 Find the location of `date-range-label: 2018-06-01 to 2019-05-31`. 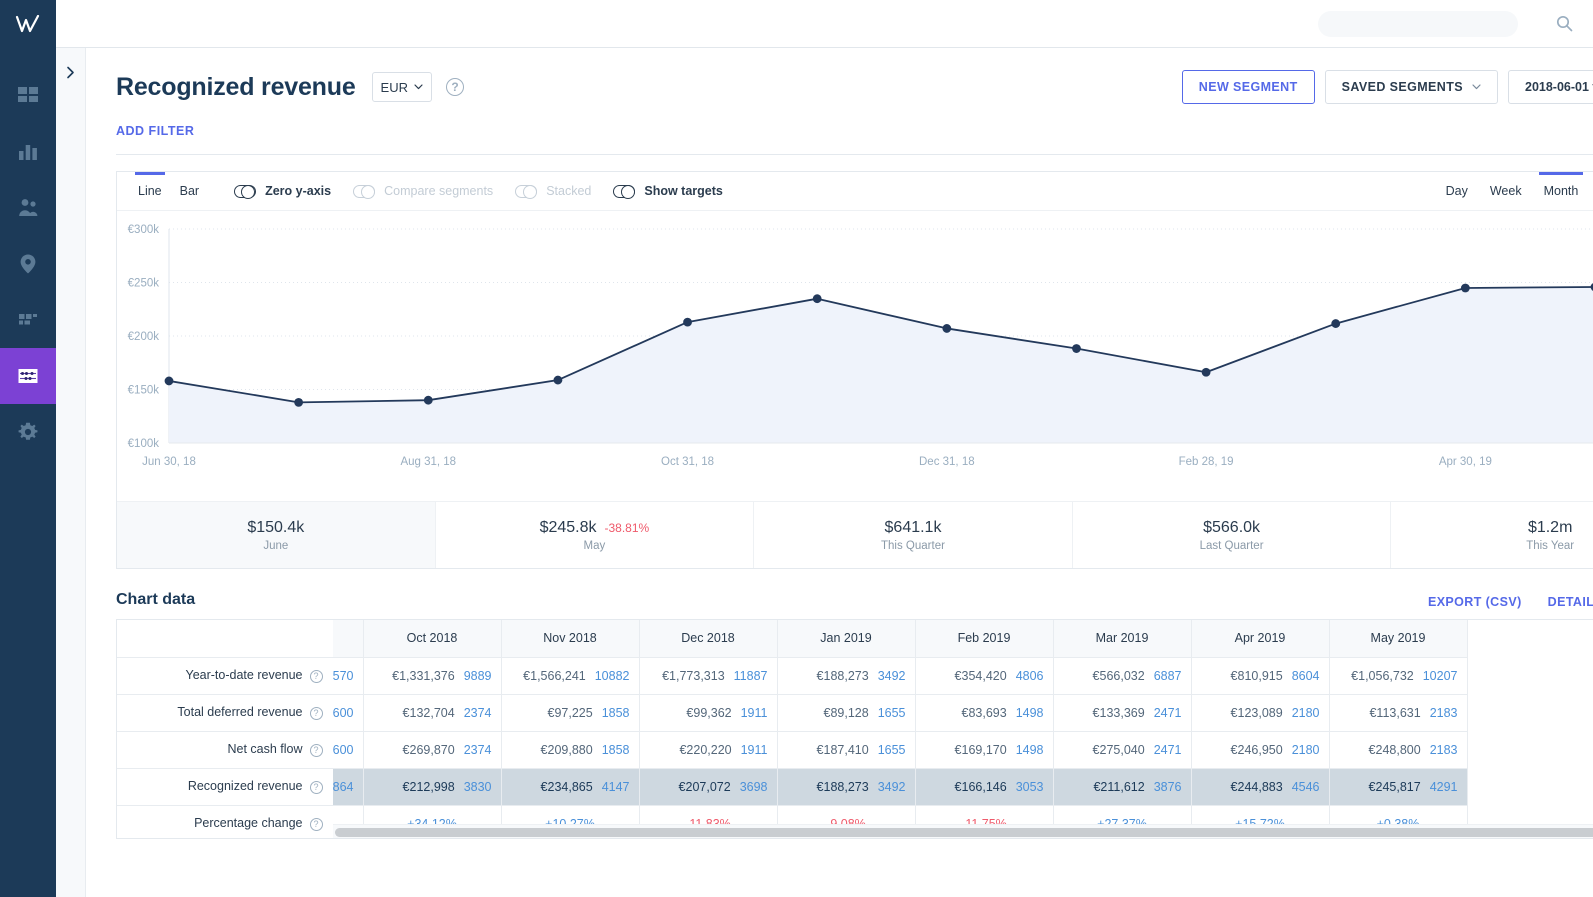

date-range-label: 2018-06-01 to 2019-05-31 is located at coordinates (1559, 87).